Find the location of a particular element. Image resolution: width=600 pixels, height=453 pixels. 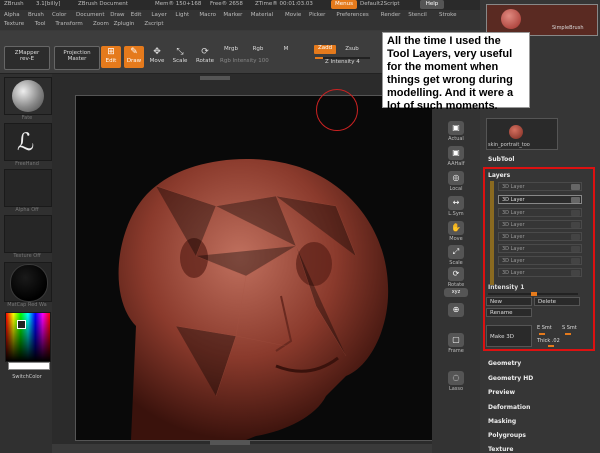

menu-item-transform: Transform is located at coordinates (68, 24).